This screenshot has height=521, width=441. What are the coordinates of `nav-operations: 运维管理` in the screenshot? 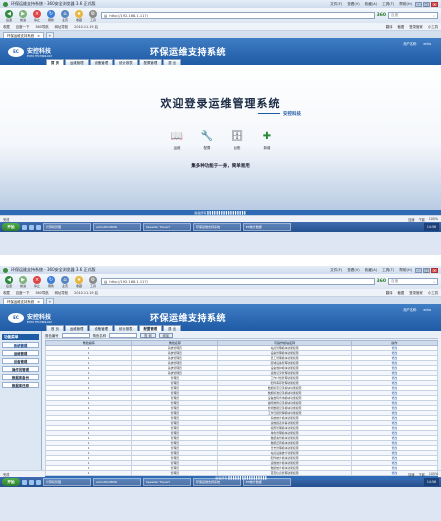 It's located at (76, 328).